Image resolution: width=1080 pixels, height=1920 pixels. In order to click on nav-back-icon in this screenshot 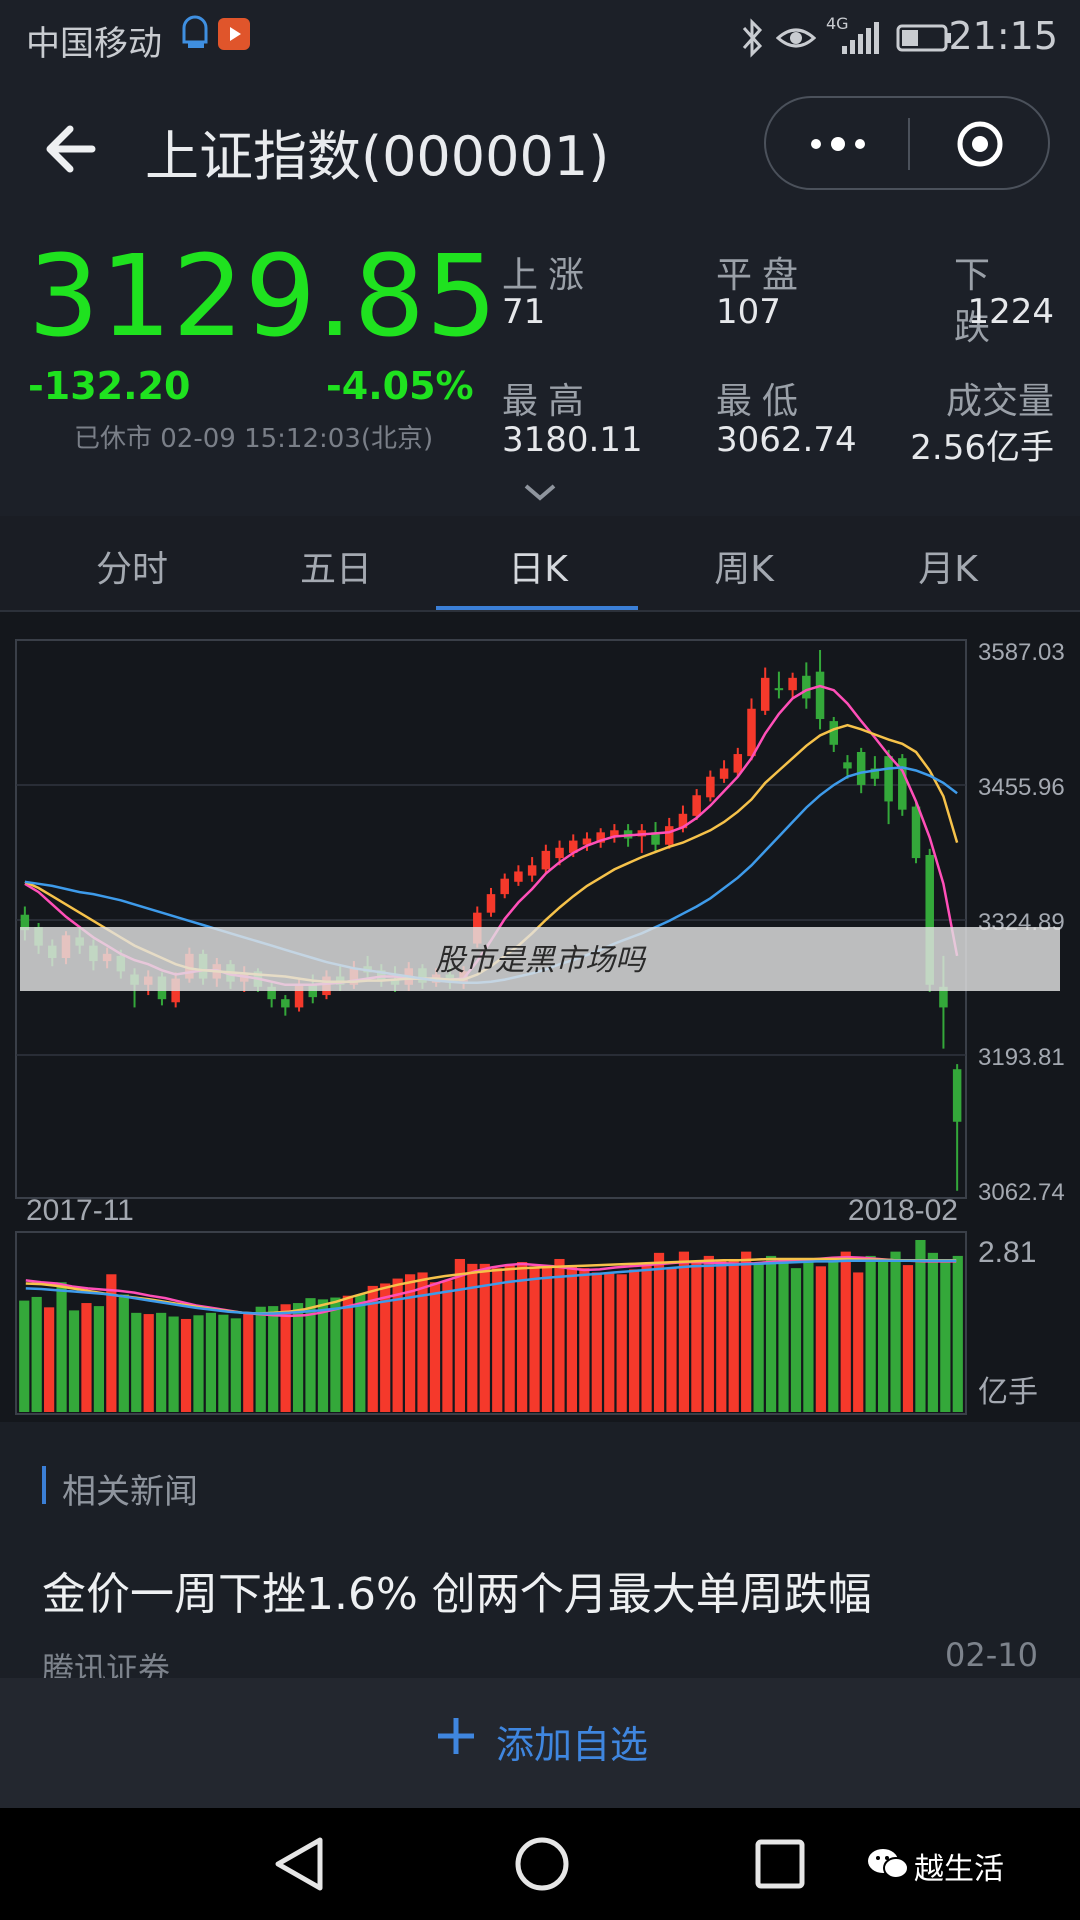, I will do `click(300, 1866)`.